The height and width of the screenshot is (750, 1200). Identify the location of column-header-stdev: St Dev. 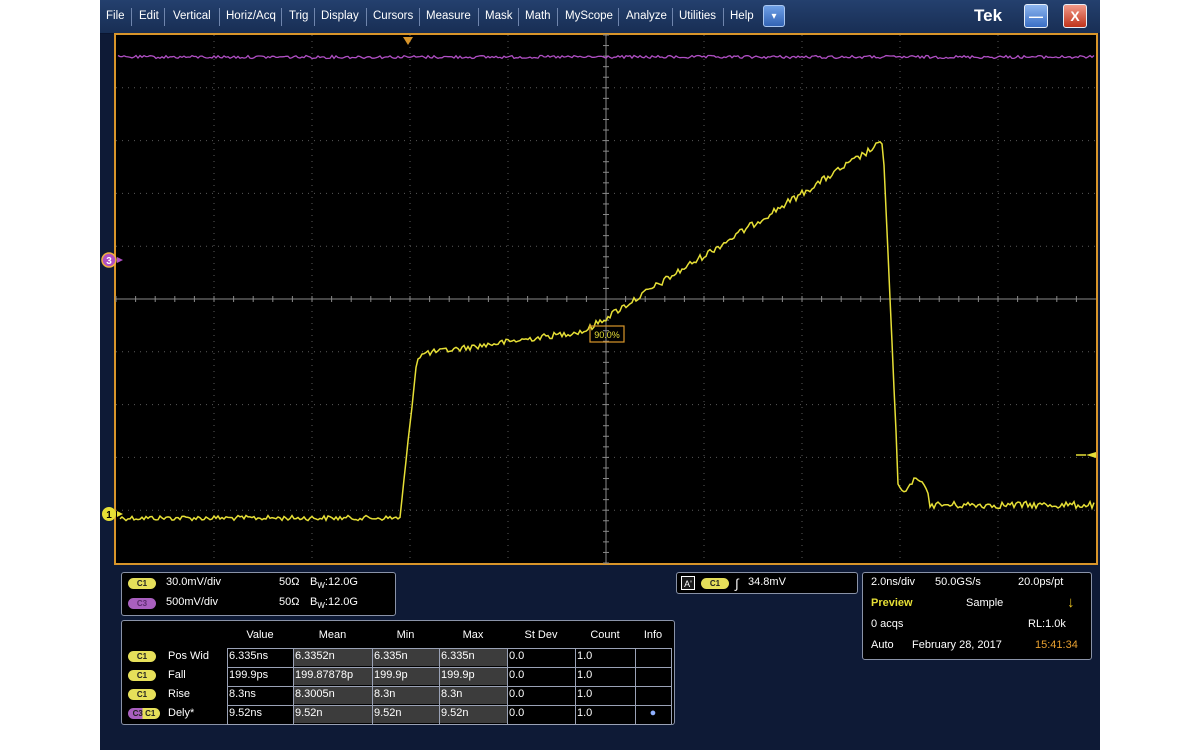
(541, 635).